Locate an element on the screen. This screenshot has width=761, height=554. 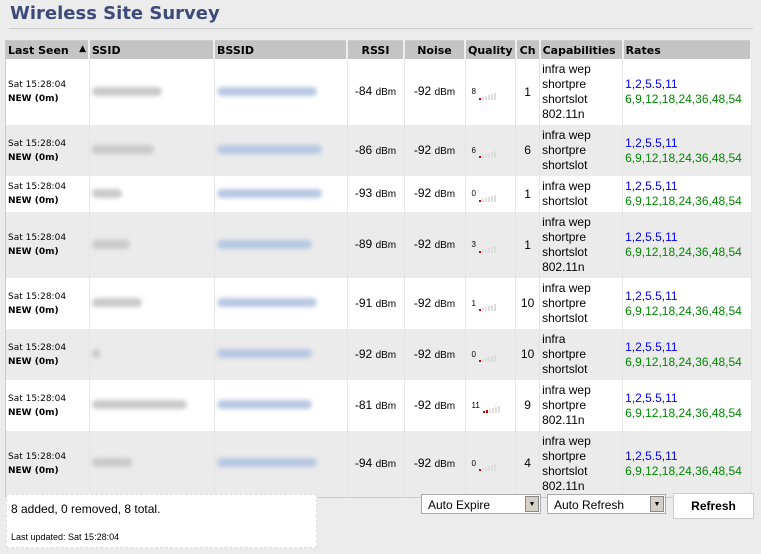
last-updated: Last updated: Sat 15:28:04 is located at coordinates (65, 537).